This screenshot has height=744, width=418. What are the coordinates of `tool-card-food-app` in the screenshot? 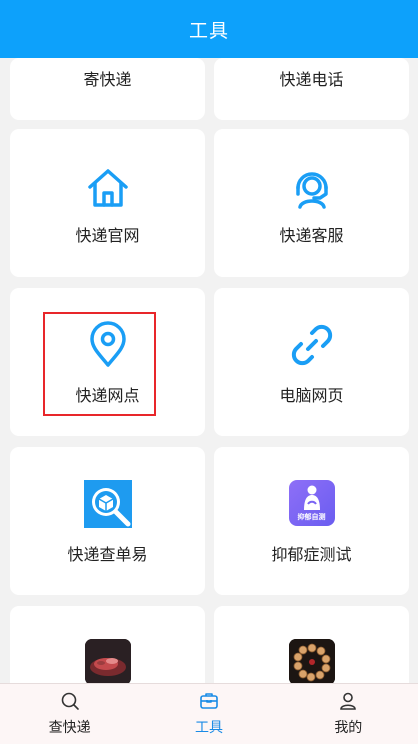 It's located at (107, 644).